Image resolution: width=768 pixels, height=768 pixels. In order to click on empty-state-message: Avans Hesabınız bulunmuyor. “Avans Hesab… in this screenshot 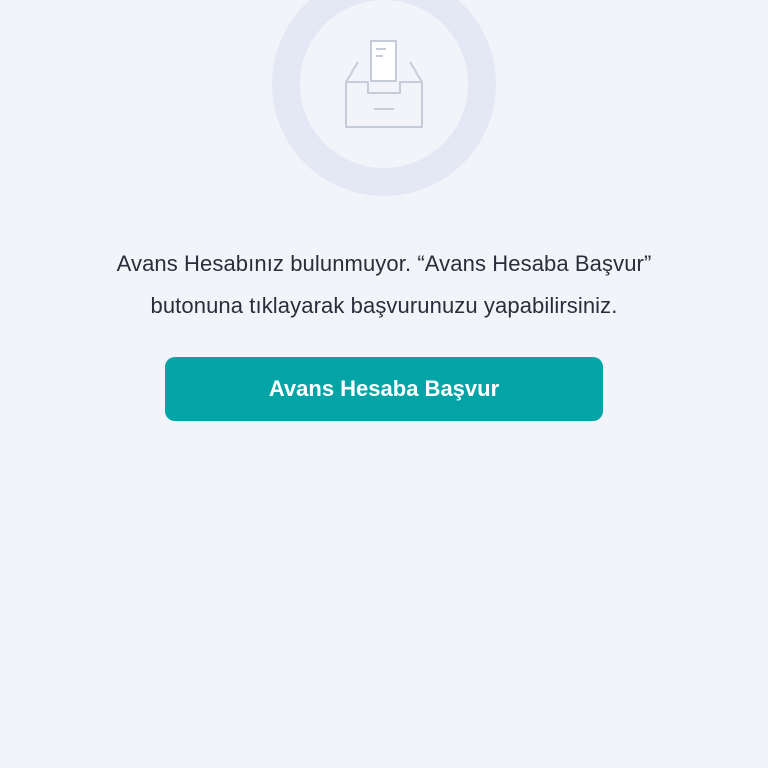, I will do `click(384, 285)`.